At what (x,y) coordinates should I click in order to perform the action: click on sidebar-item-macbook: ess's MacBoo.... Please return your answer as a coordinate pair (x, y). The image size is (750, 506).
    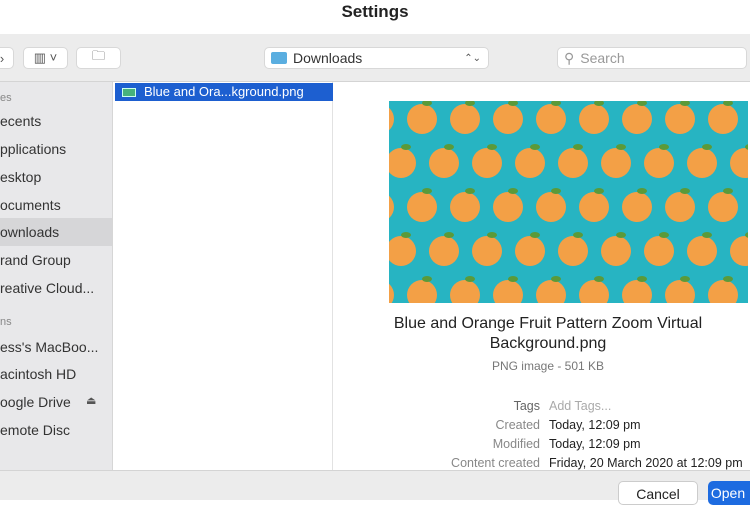
    Looking at the image, I should click on (56, 347).